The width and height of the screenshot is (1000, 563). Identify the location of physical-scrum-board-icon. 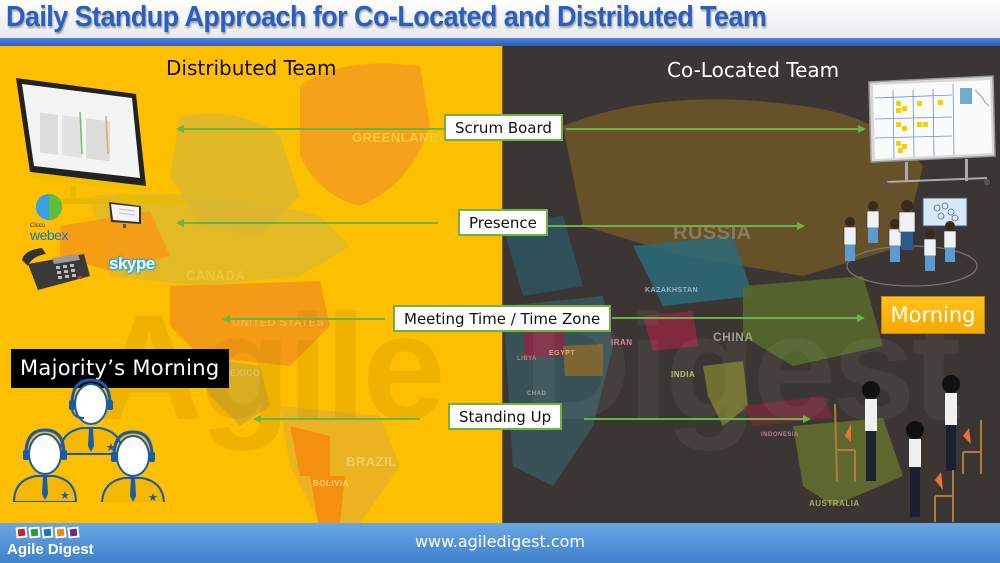
(932, 131).